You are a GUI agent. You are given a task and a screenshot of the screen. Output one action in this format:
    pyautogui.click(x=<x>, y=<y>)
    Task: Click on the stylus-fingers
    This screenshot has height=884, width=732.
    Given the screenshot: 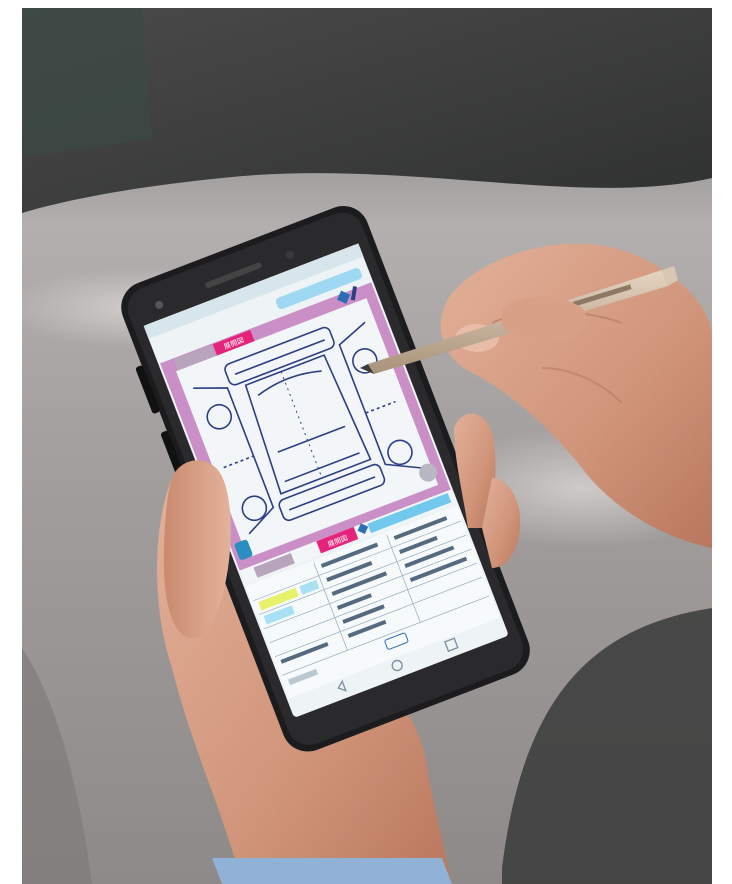 What is the action you would take?
    pyautogui.click(x=544, y=318)
    